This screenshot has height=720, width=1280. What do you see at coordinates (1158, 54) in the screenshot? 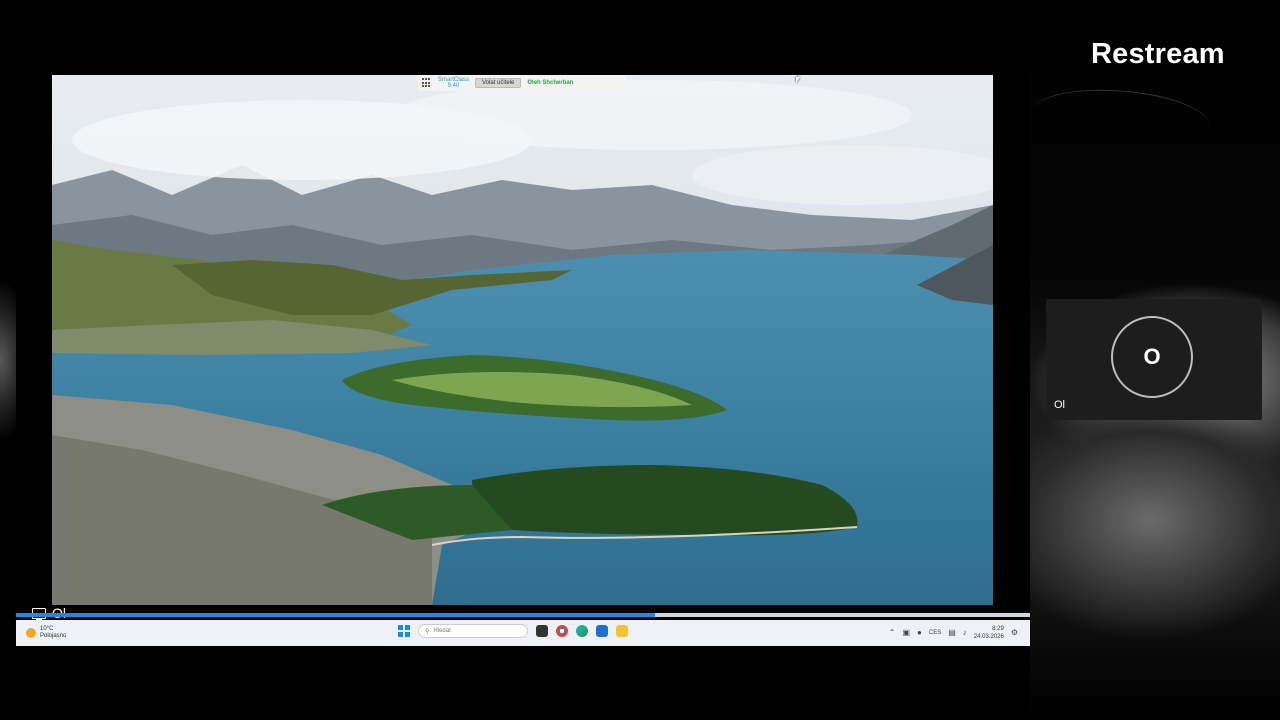
I see `restream-logo: Restream` at bounding box center [1158, 54].